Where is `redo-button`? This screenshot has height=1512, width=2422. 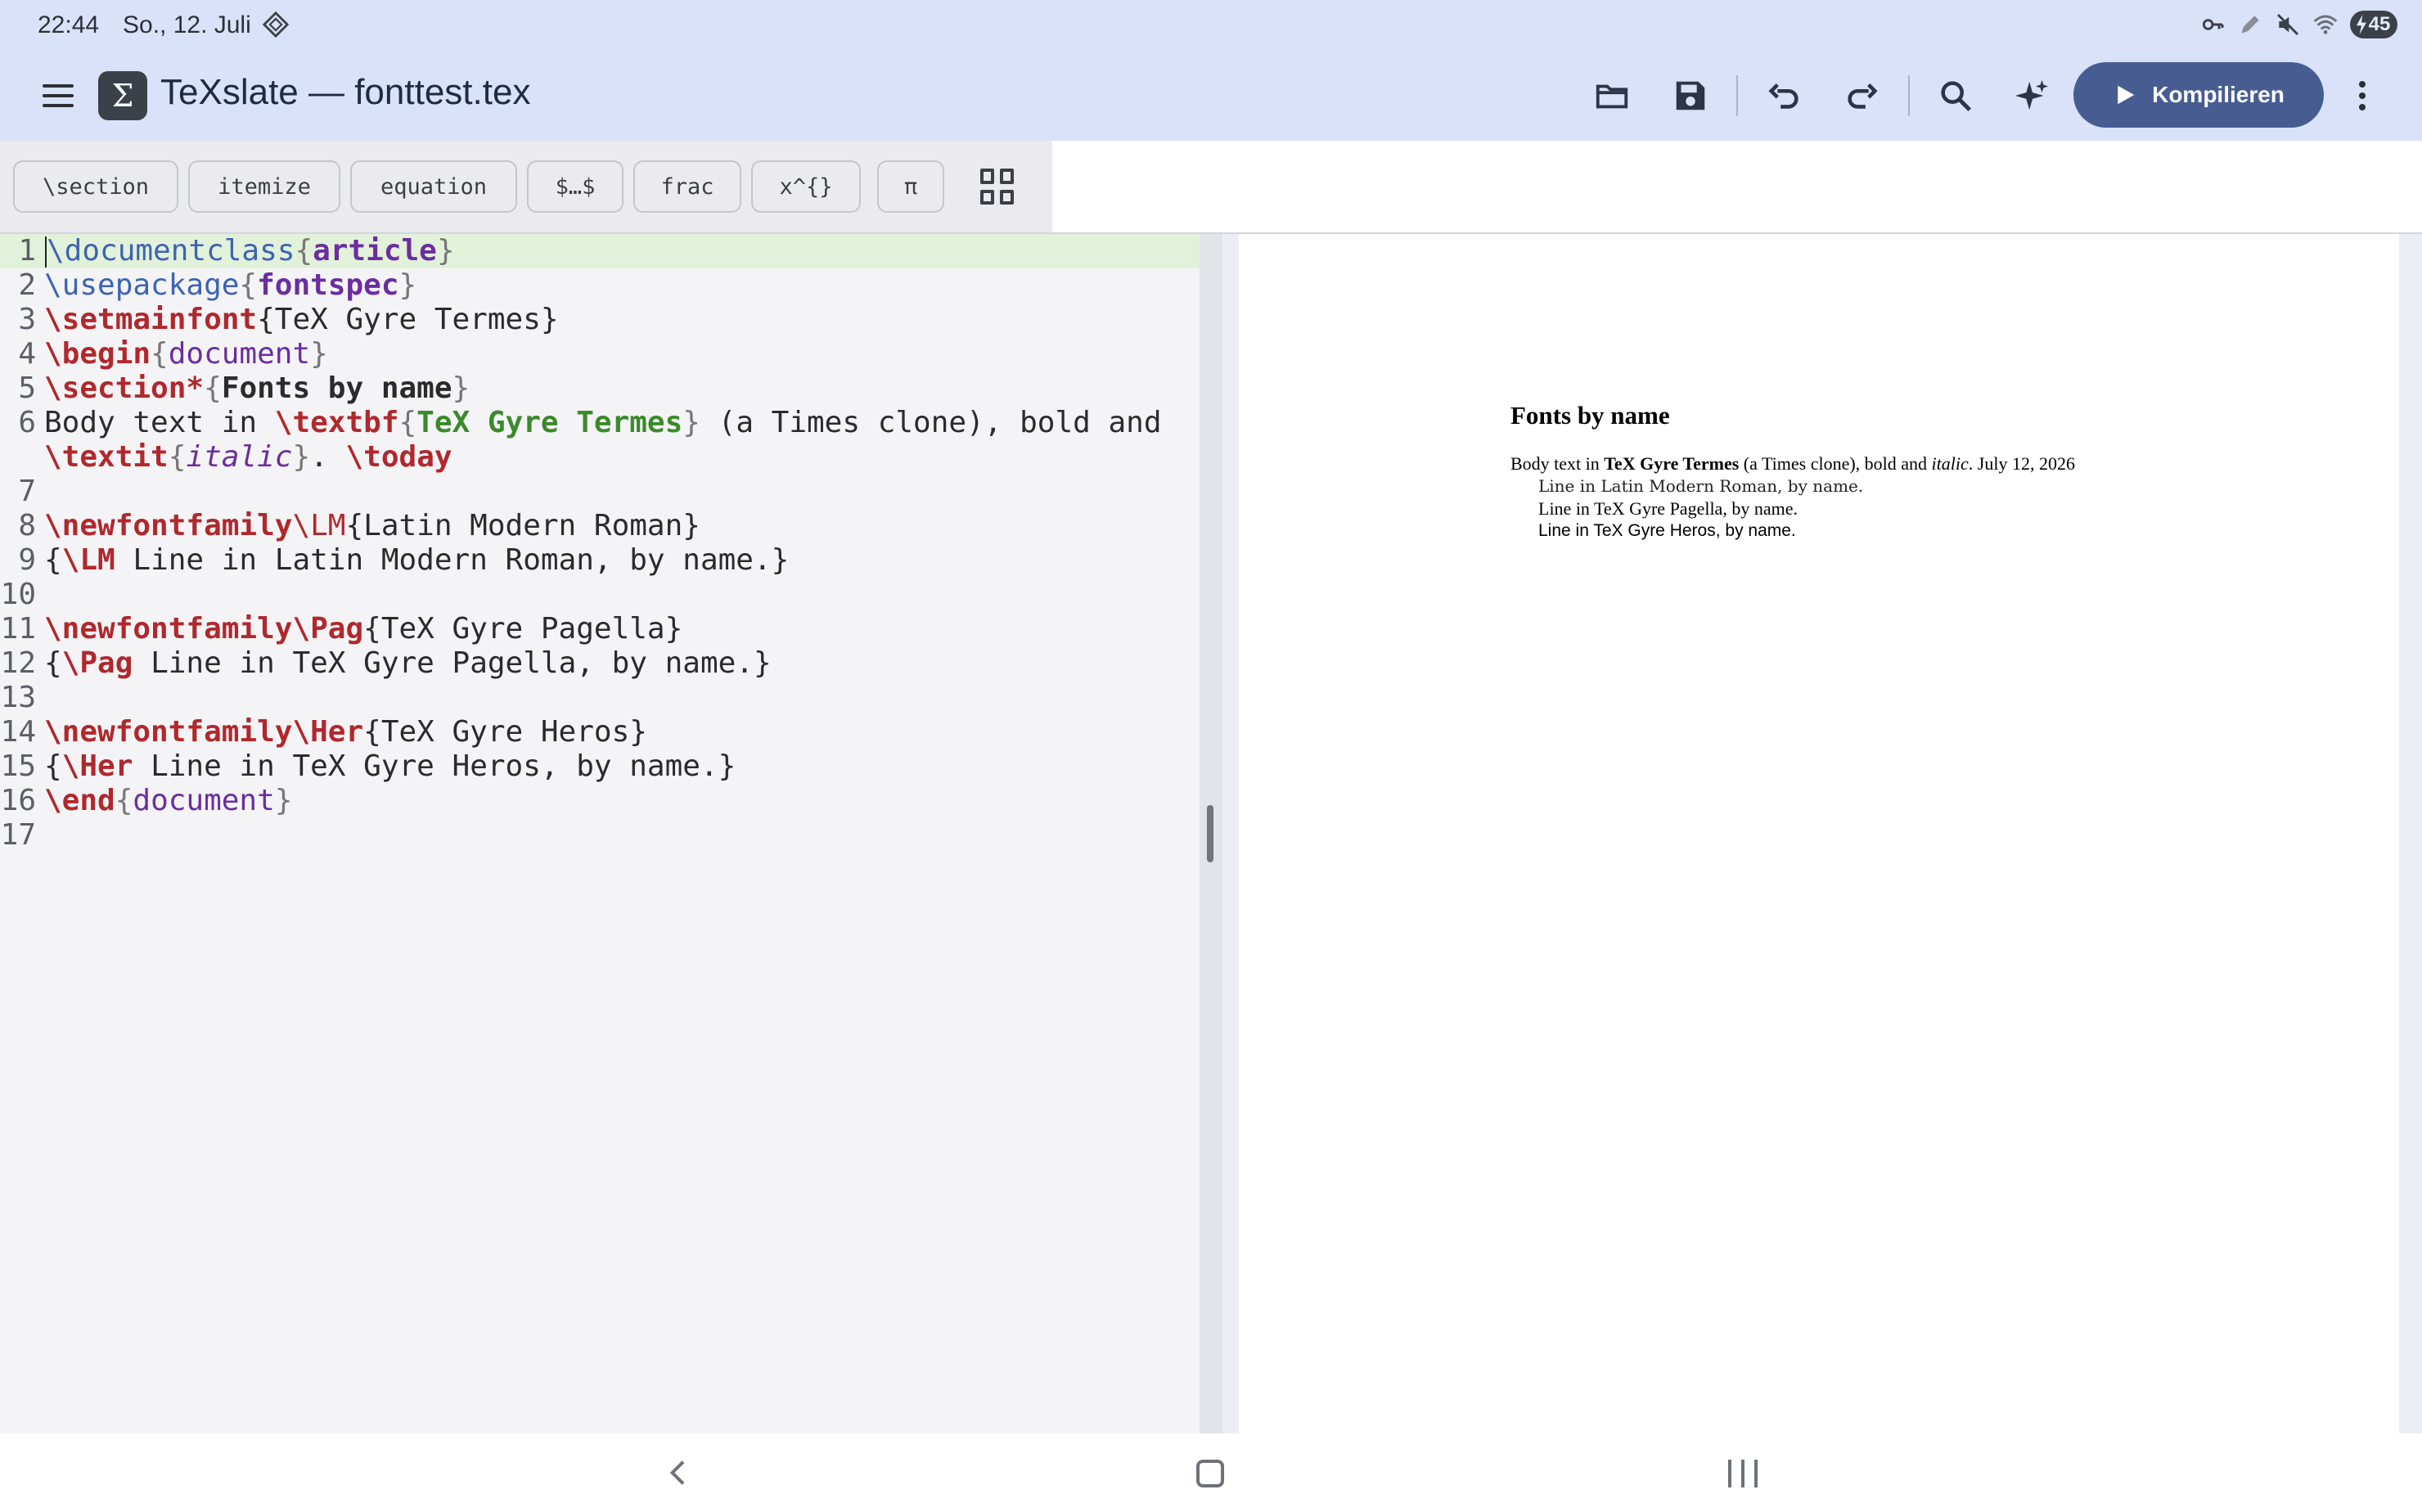
redo-button is located at coordinates (1862, 96).